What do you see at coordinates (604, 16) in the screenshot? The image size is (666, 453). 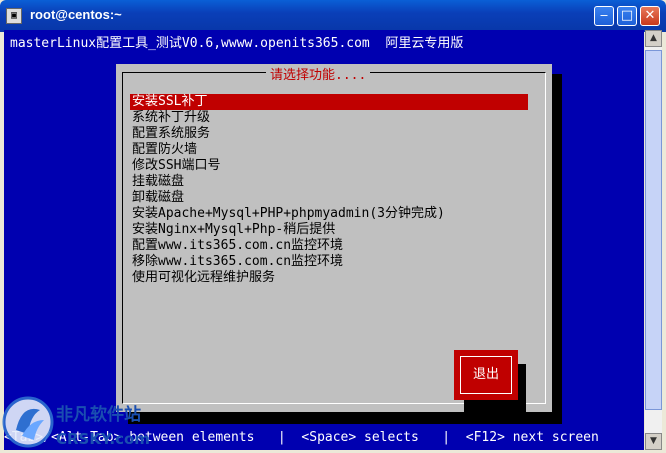 I see `minimize-button: ‒` at bounding box center [604, 16].